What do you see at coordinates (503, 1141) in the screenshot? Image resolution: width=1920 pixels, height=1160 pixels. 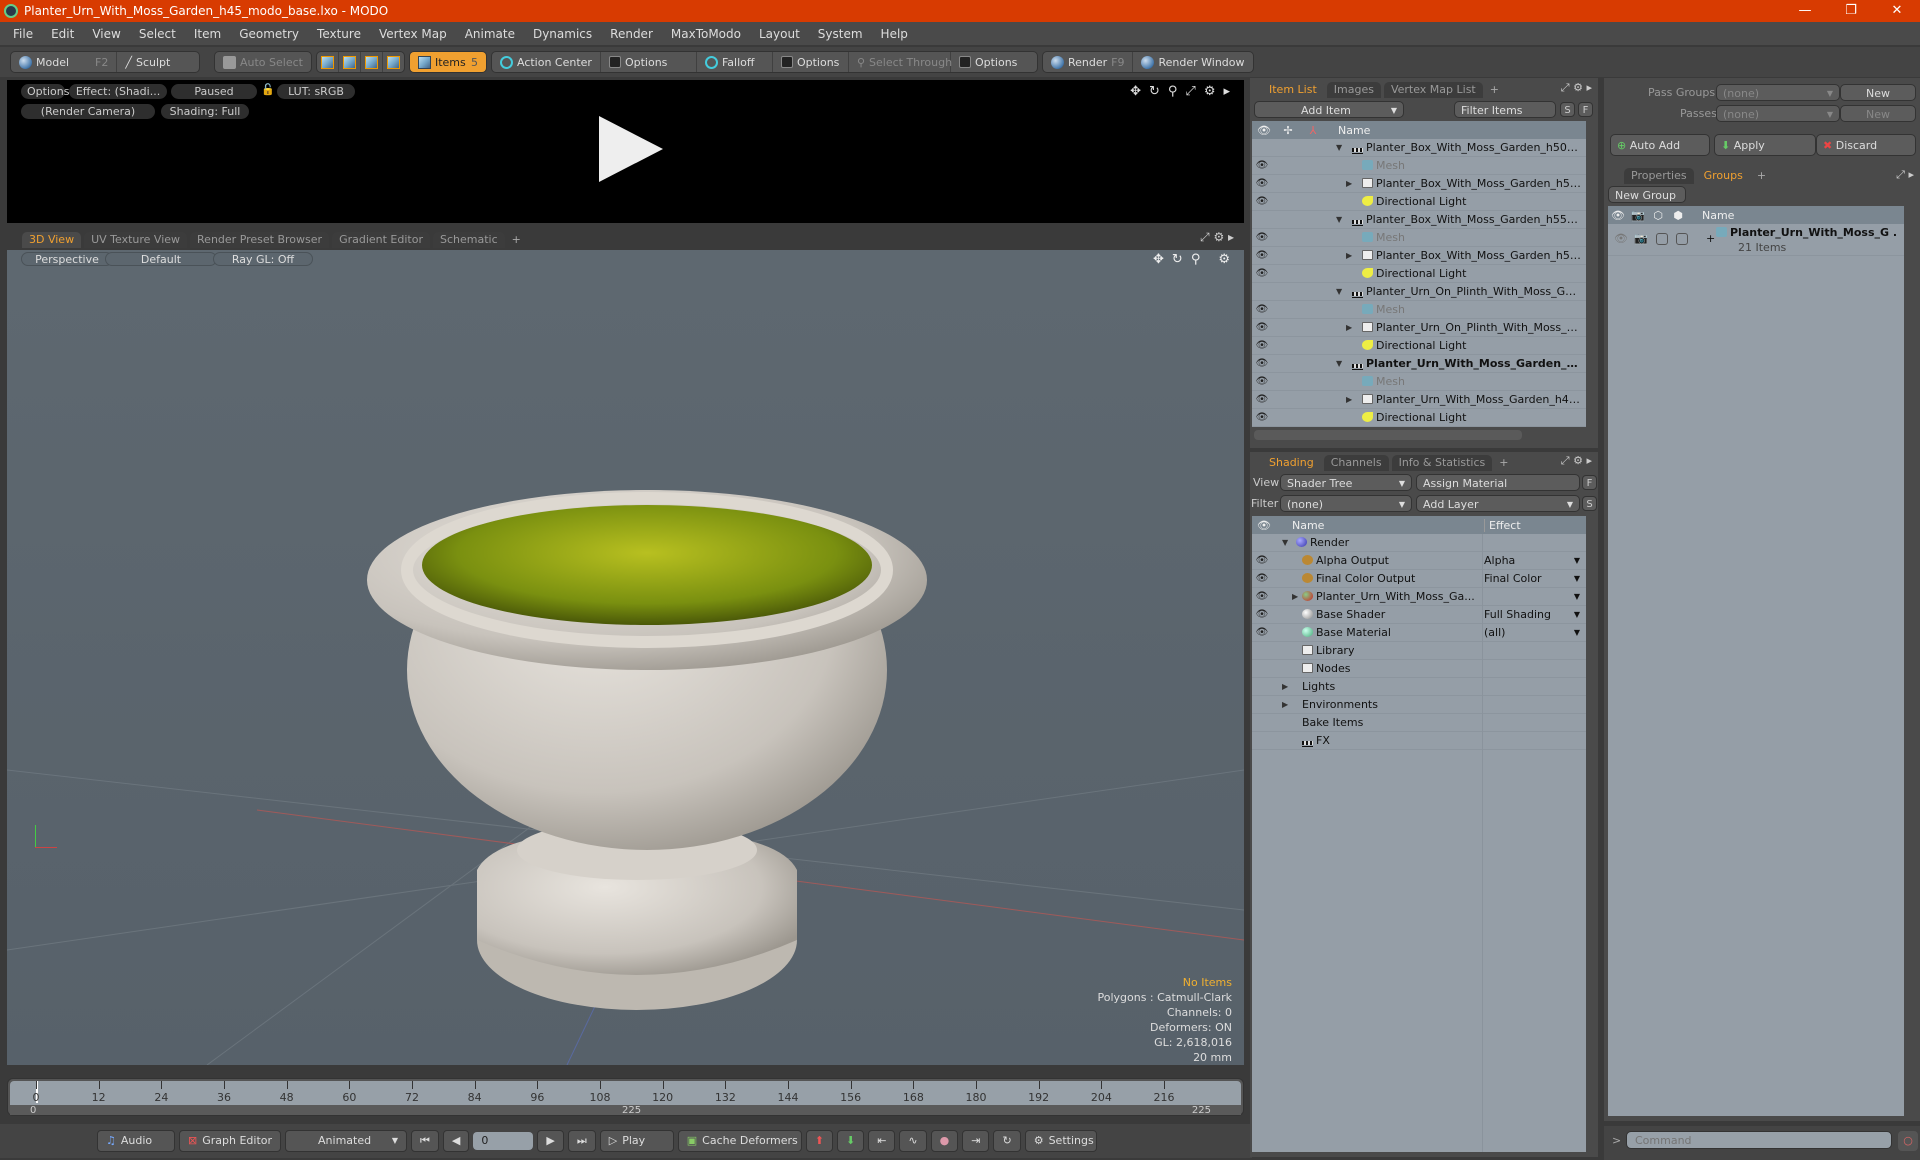 I see `current-frame-input: 0` at bounding box center [503, 1141].